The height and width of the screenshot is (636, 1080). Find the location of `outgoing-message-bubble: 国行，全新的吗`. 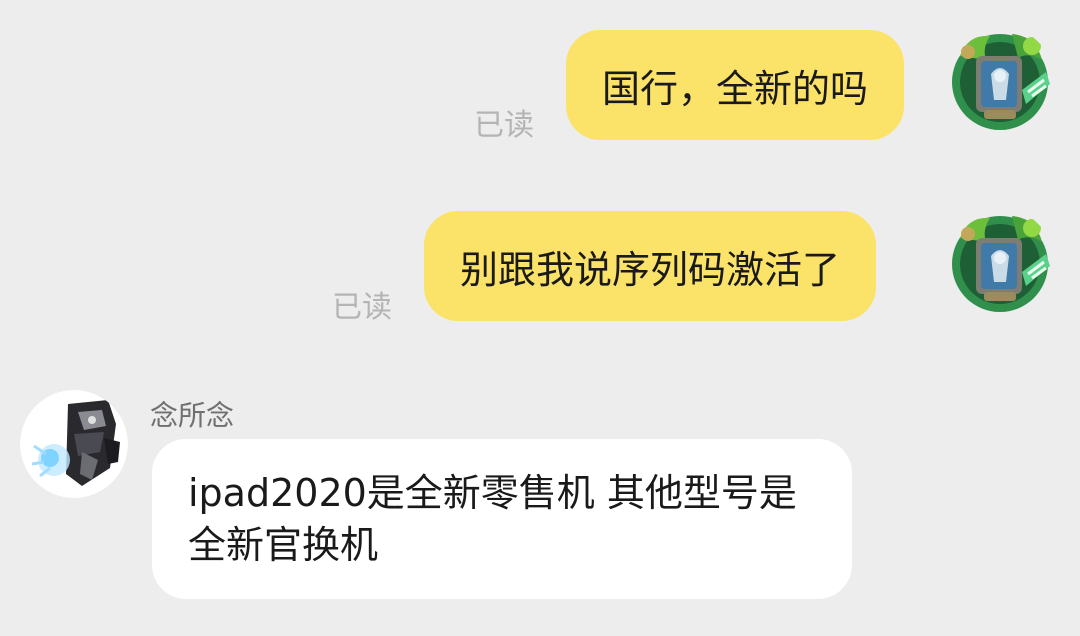

outgoing-message-bubble: 国行，全新的吗 is located at coordinates (735, 85).